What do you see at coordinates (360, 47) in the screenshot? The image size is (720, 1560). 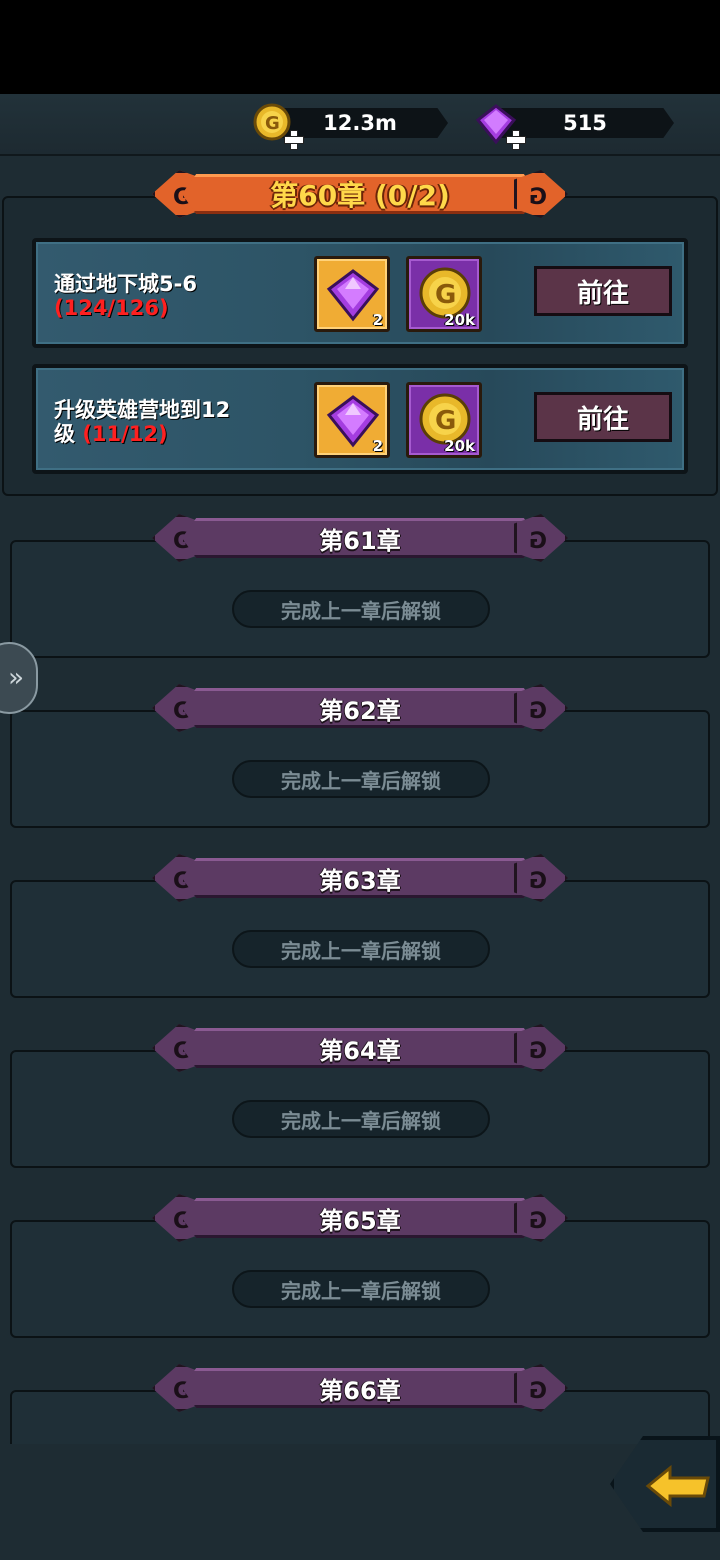 I see `status-bar` at bounding box center [360, 47].